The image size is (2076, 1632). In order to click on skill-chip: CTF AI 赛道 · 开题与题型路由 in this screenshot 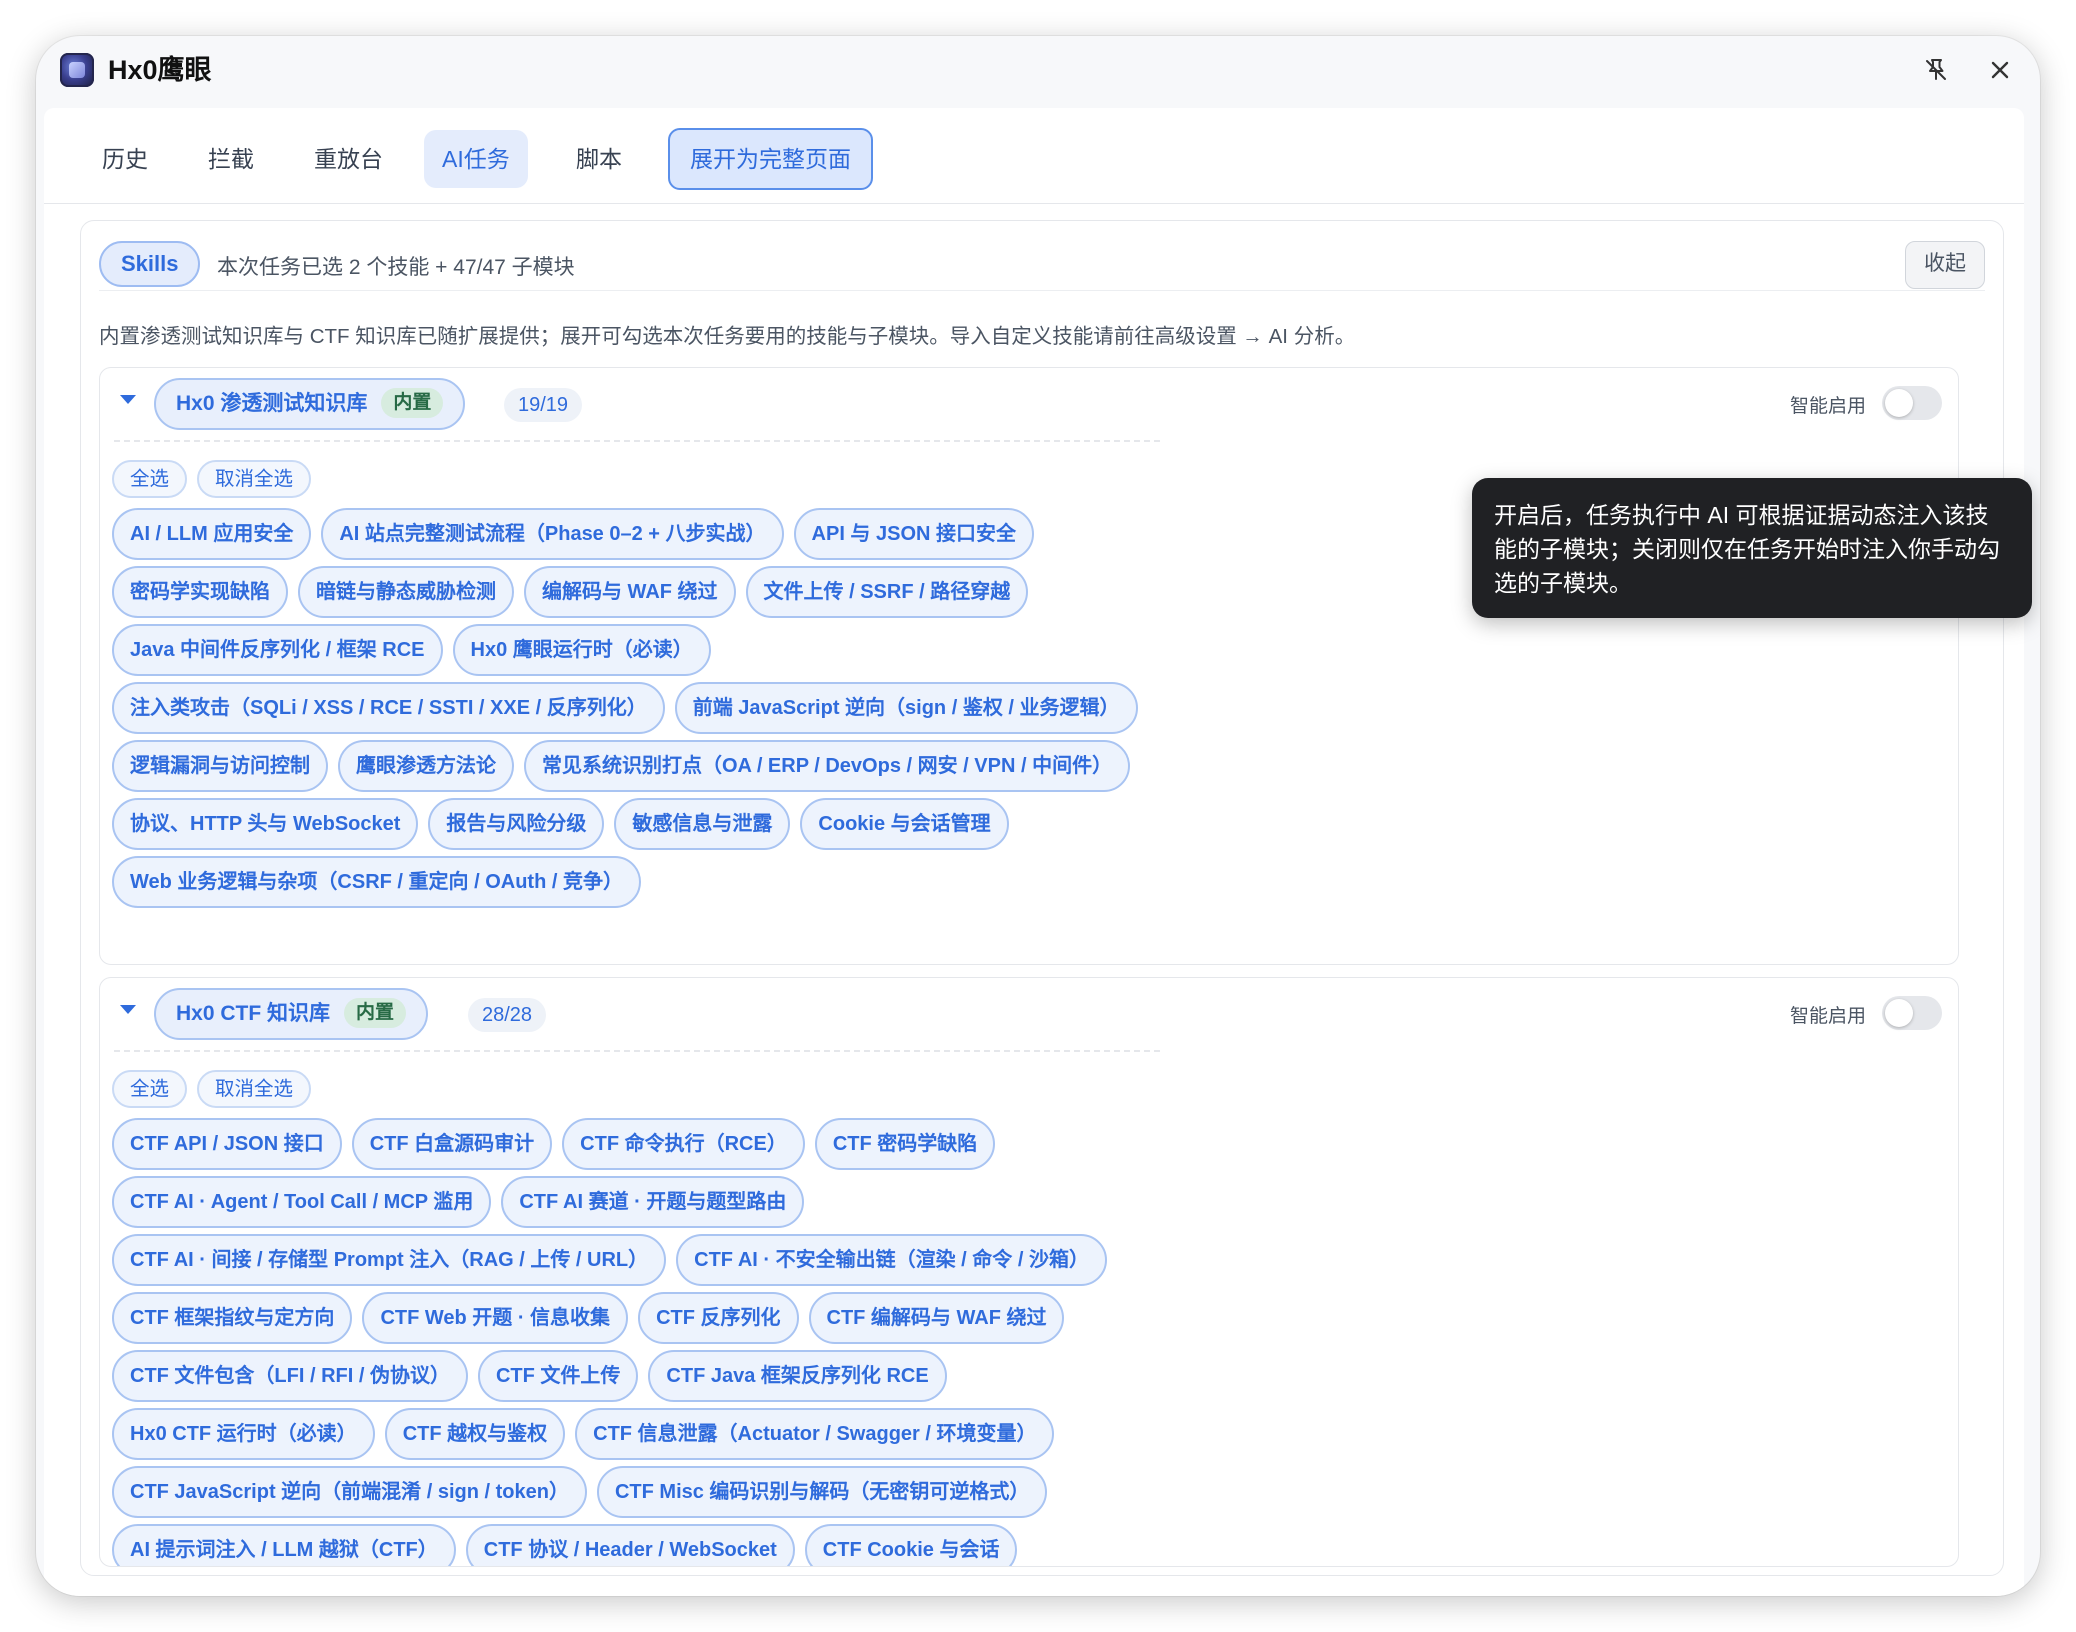, I will do `click(653, 1202)`.